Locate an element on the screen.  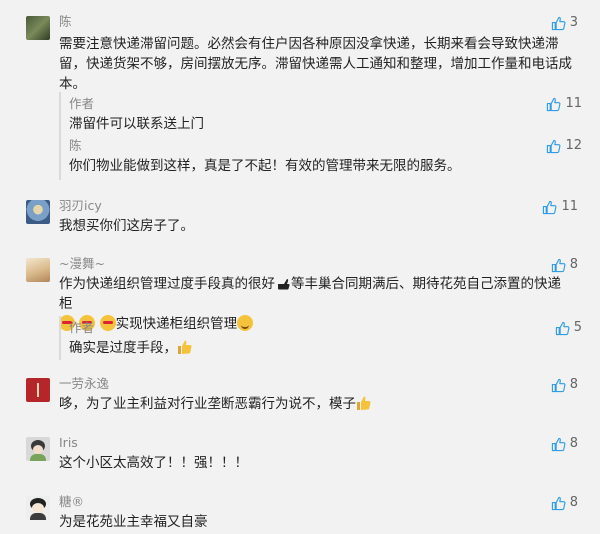
comment-text: 为是花苑业主幸福又自豪 is located at coordinates (133, 522).